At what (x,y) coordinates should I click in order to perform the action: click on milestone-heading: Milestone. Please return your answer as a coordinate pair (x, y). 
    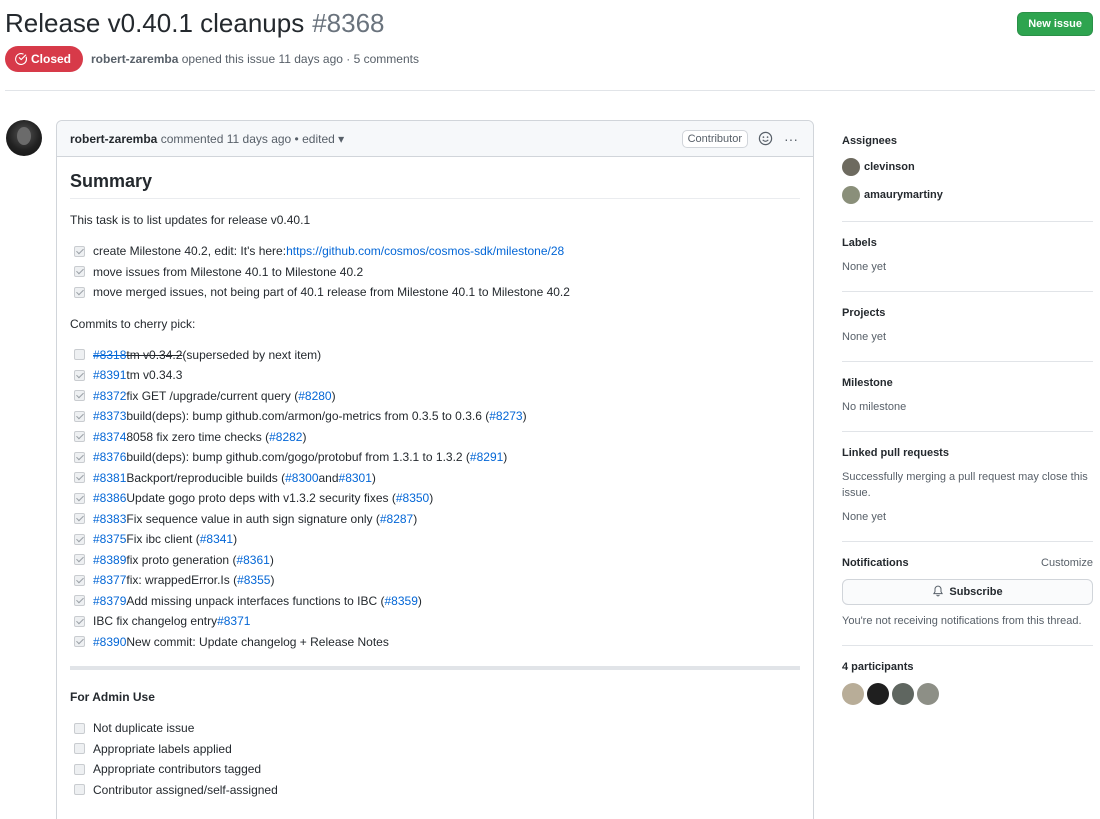
    Looking at the image, I should click on (967, 383).